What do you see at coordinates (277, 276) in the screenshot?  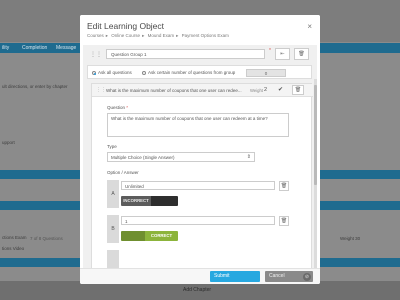 I see `cancel-label: Cancel` at bounding box center [277, 276].